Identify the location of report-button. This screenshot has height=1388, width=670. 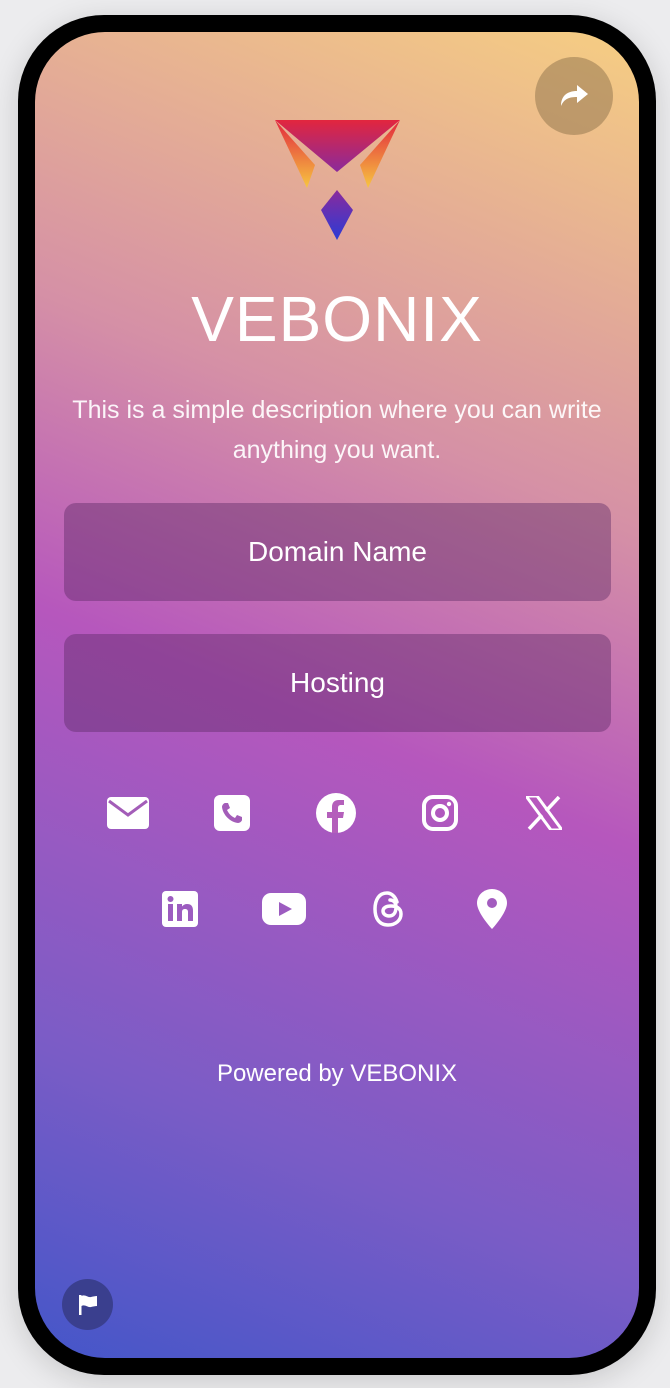
(87, 1304).